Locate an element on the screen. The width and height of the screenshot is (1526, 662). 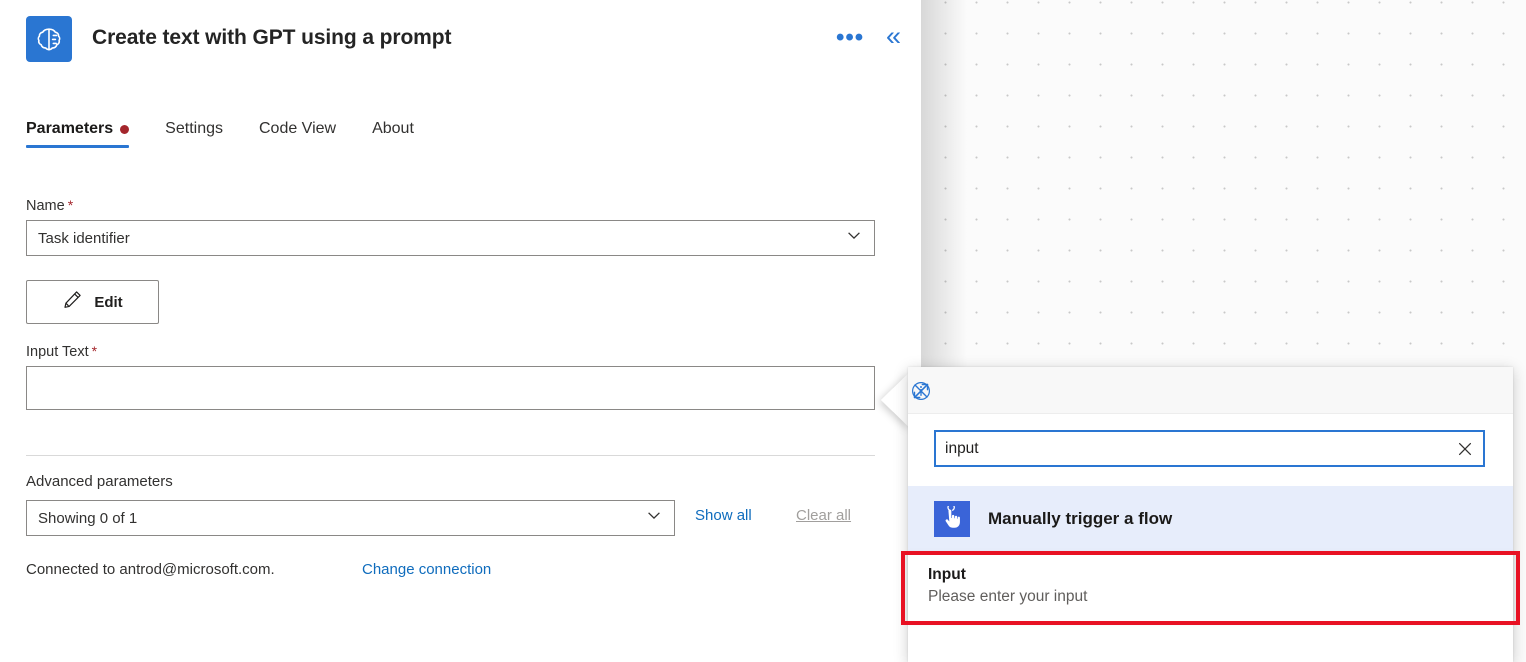
tab-strip: Parameters Settings Code View About is located at coordinates (238, 137).